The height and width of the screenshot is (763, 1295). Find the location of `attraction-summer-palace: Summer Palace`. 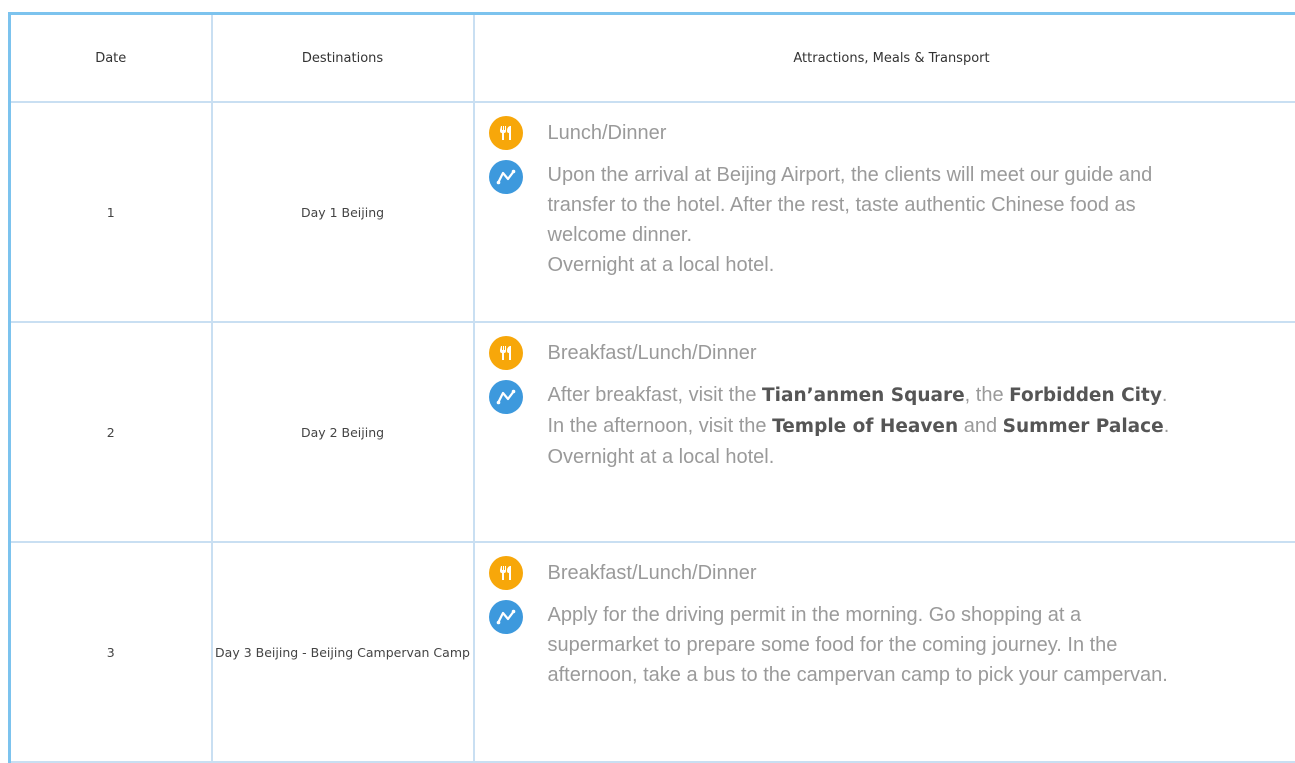

attraction-summer-palace: Summer Palace is located at coordinates (1083, 426).